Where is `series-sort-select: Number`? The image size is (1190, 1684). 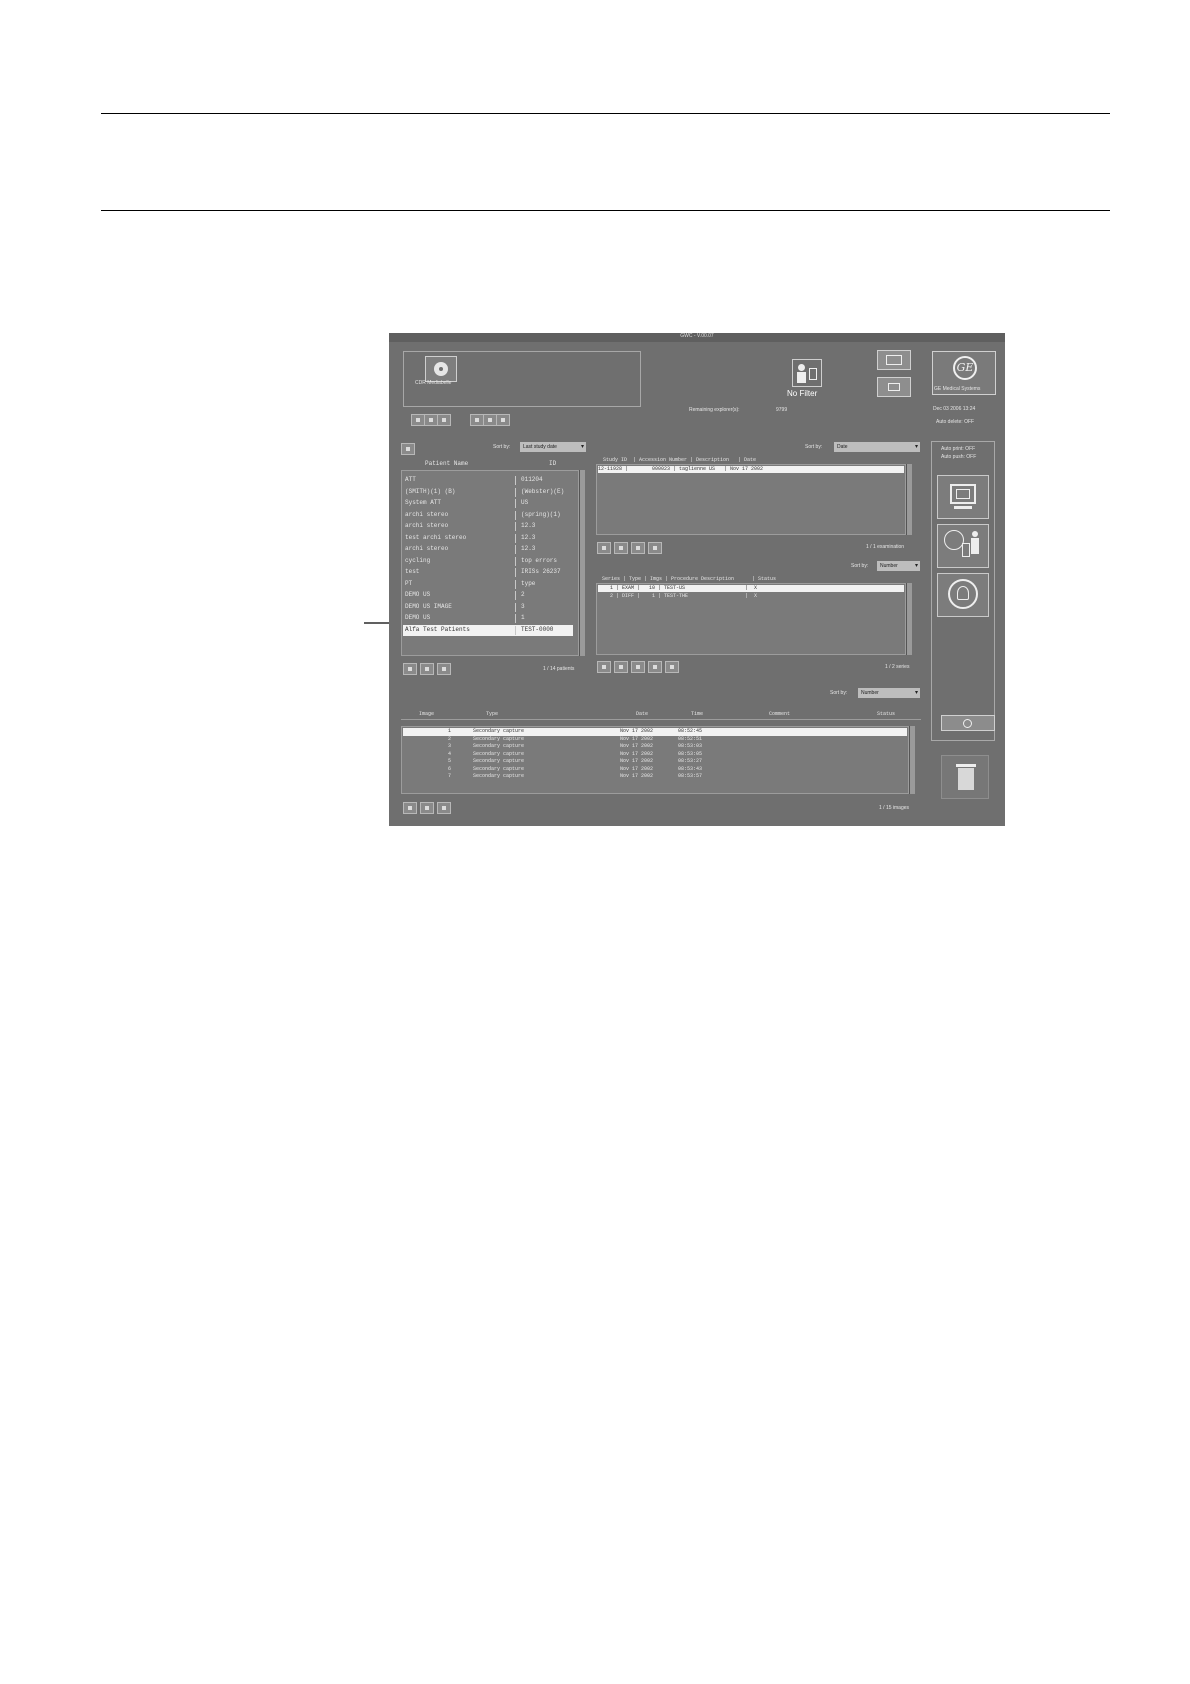
series-sort-select: Number is located at coordinates (898, 566).